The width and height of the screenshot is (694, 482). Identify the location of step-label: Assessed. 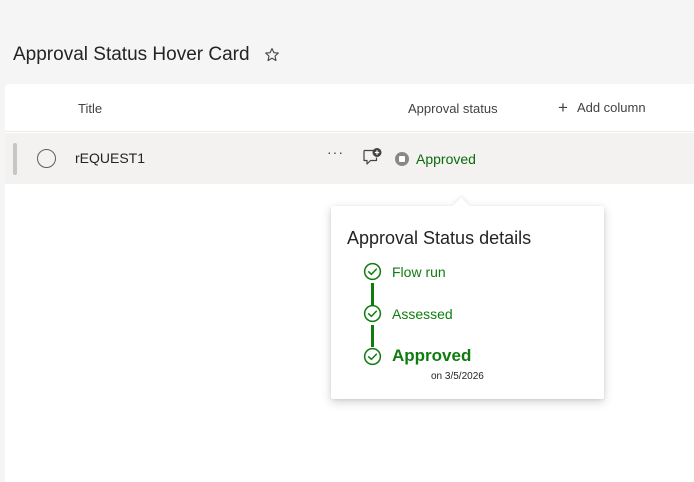
(422, 313).